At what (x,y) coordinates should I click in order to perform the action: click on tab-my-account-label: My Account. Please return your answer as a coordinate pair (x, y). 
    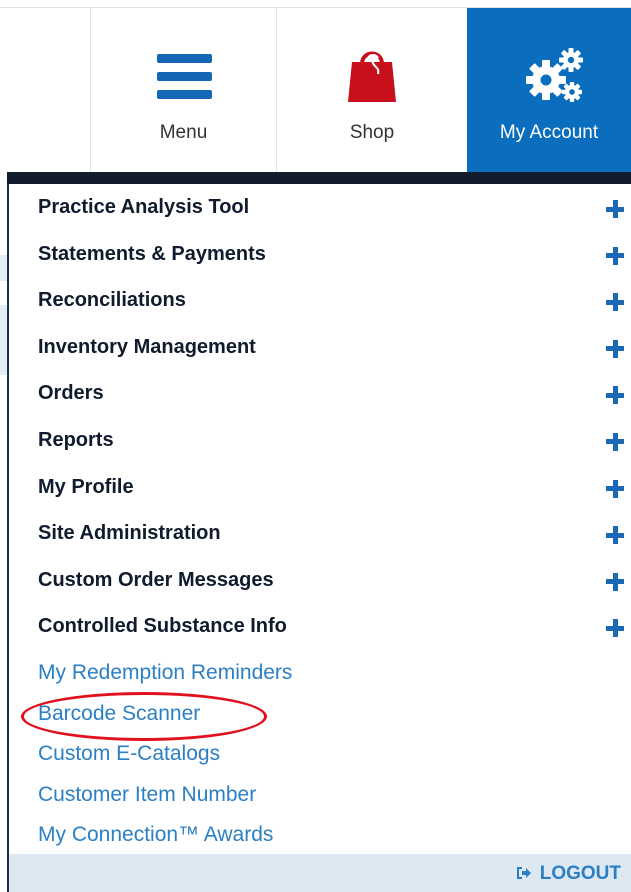
    Looking at the image, I should click on (549, 132).